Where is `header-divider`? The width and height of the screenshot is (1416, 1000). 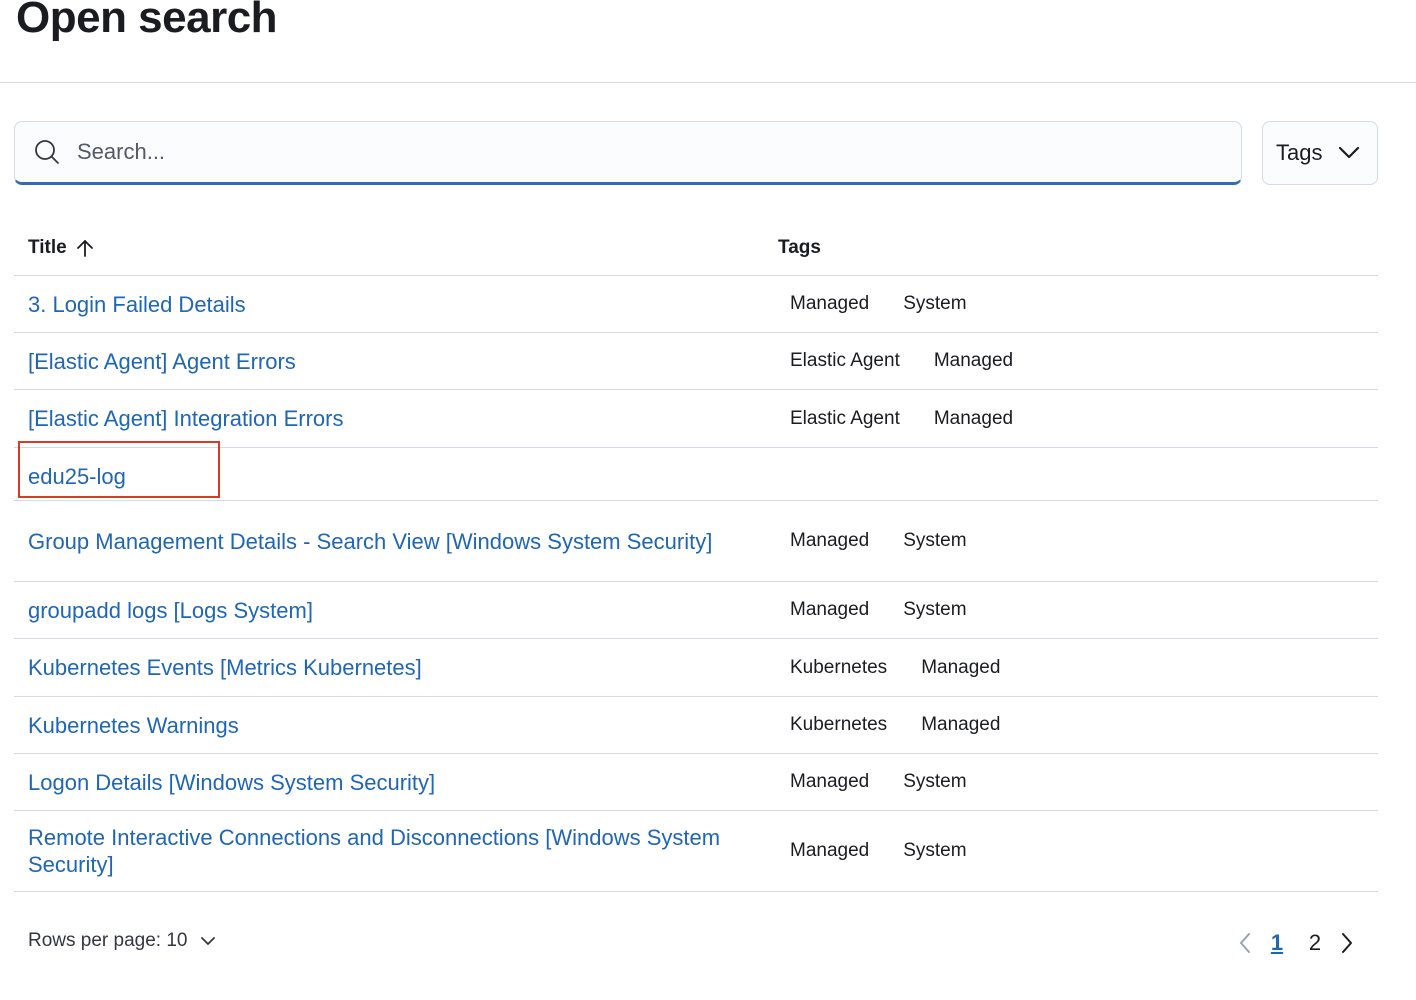 header-divider is located at coordinates (708, 82).